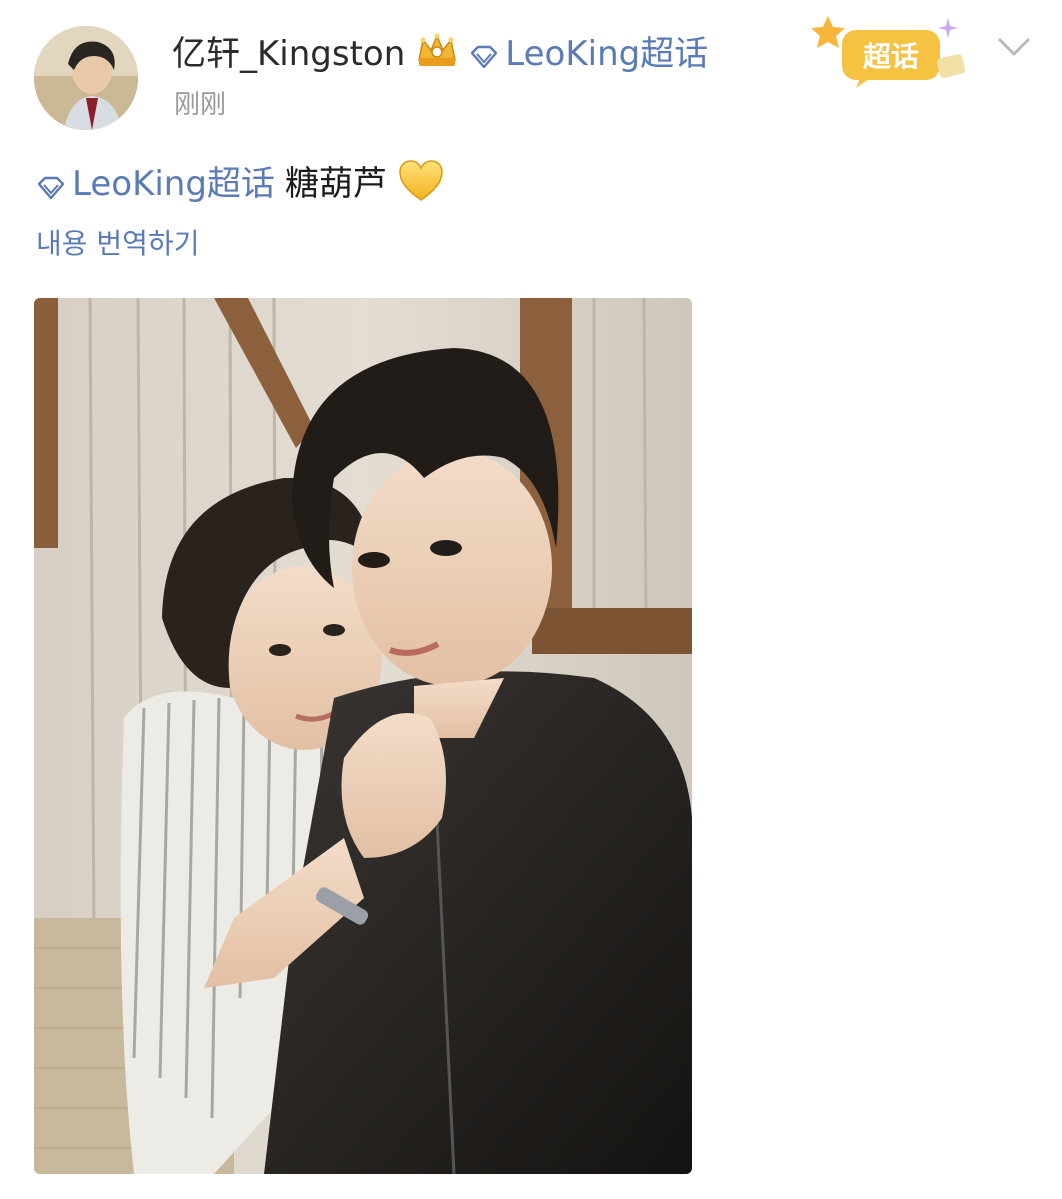 The image size is (1062, 1199). What do you see at coordinates (335, 184) in the screenshot?
I see `post-body-text: 糖葫芦` at bounding box center [335, 184].